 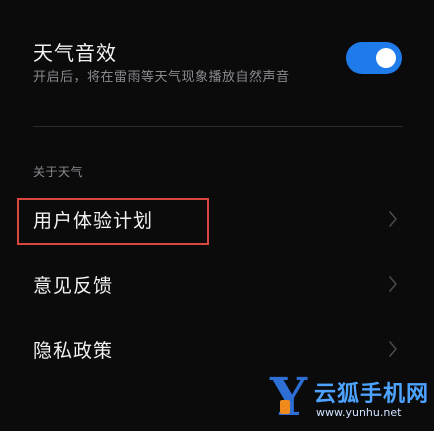 I want to click on watermark-logo: Y, so click(x=289, y=397).